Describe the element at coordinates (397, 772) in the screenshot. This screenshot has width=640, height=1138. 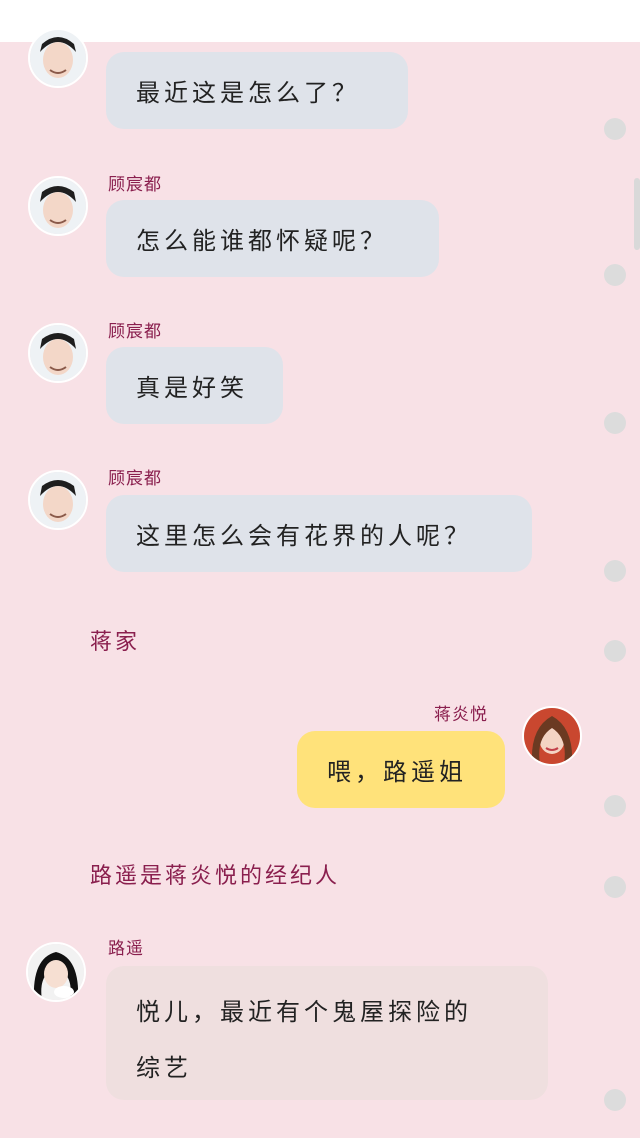
I see `message-text: 喂，路遥姐` at that location.